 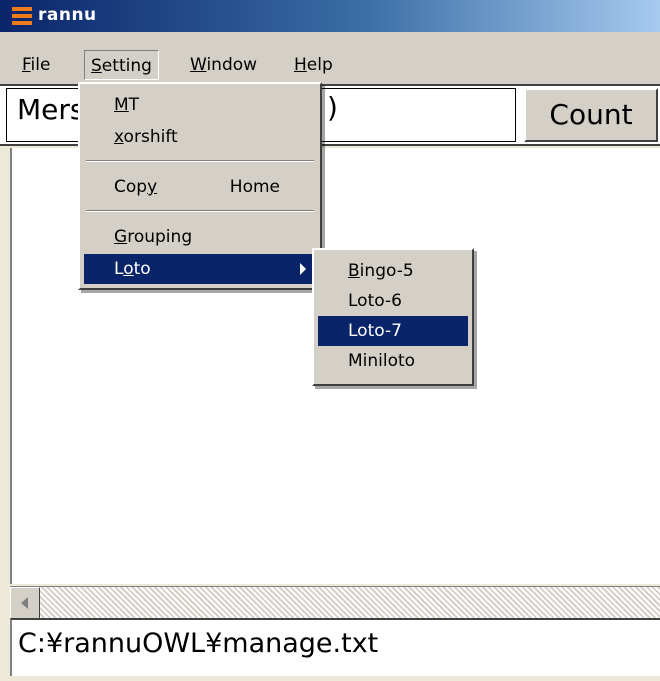 I want to click on copy-shortcut: Home, so click(x=254, y=187).